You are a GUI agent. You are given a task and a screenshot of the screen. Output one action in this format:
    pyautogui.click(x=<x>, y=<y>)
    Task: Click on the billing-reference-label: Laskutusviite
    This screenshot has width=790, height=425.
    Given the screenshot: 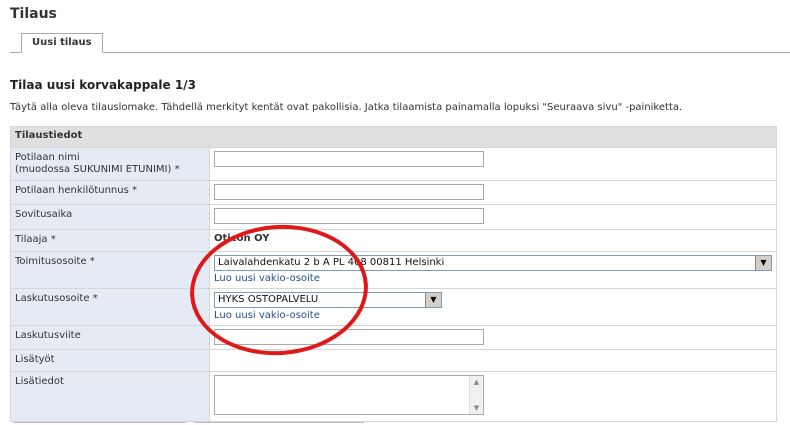 What is the action you would take?
    pyautogui.click(x=110, y=337)
    